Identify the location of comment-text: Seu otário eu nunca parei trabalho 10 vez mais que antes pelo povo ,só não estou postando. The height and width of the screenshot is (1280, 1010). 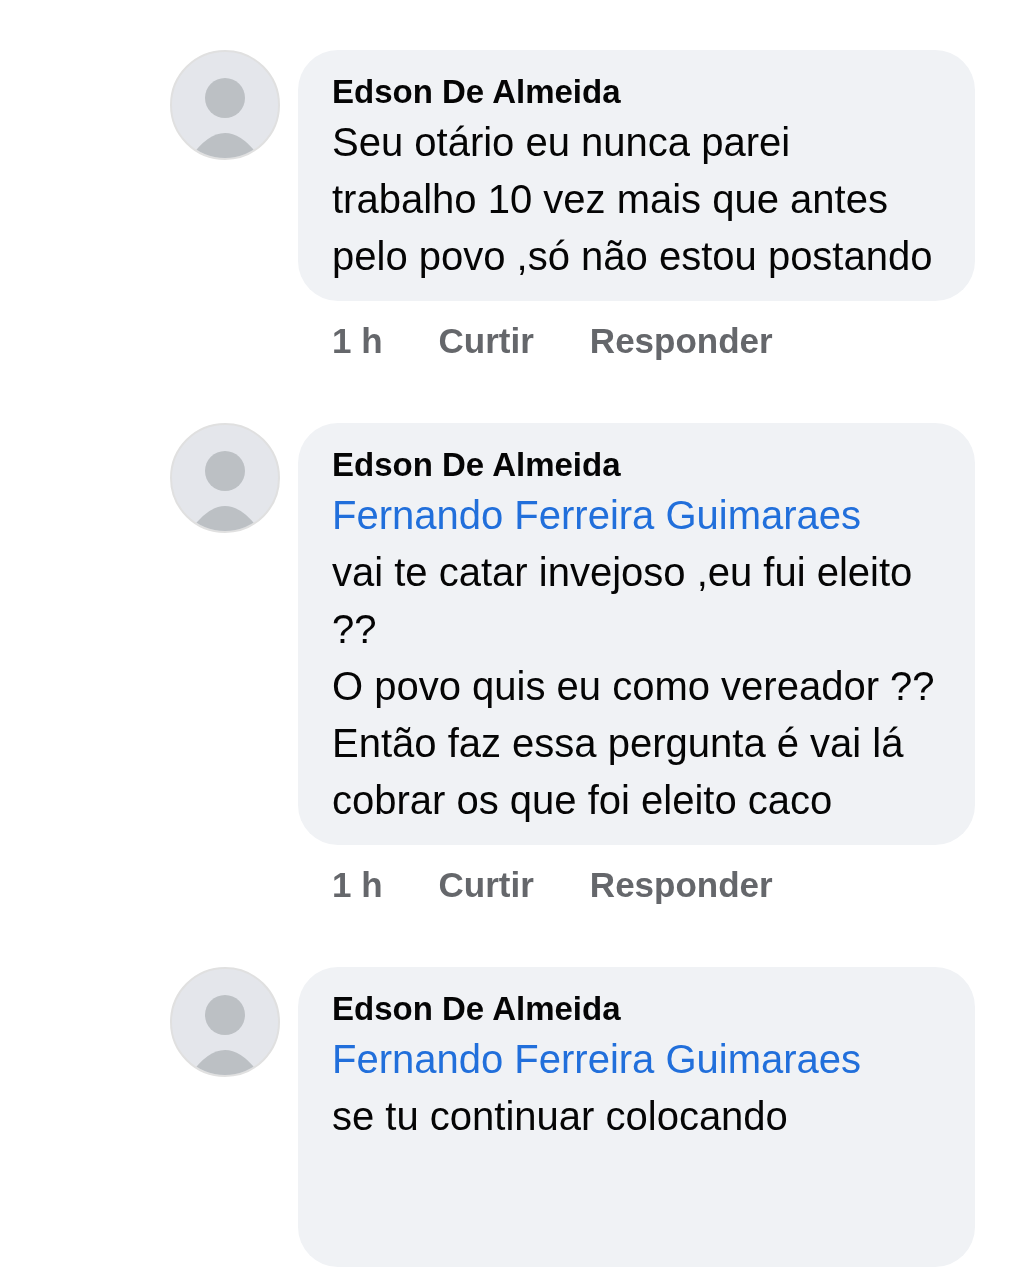
(633, 199).